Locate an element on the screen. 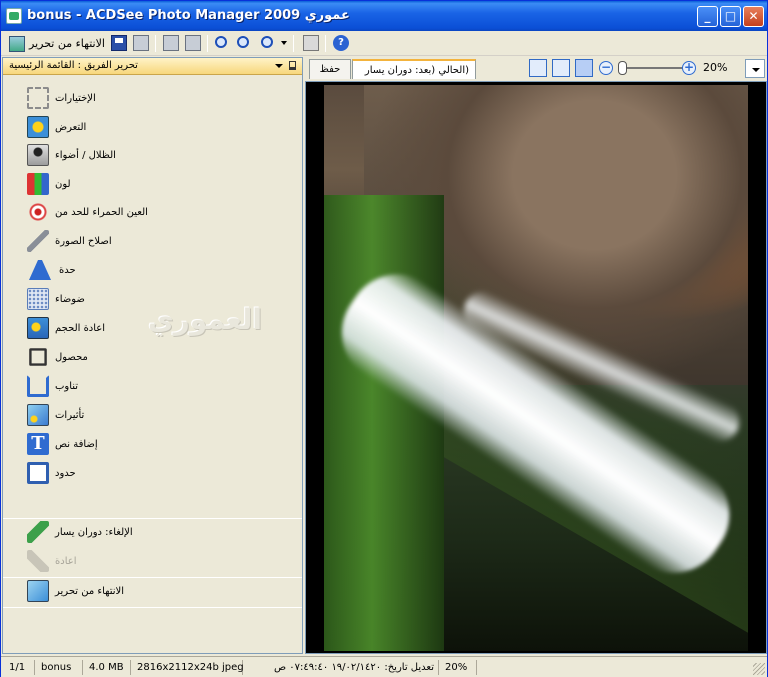  undo-item: الإلغاء: دوران يسار is located at coordinates (80, 532).